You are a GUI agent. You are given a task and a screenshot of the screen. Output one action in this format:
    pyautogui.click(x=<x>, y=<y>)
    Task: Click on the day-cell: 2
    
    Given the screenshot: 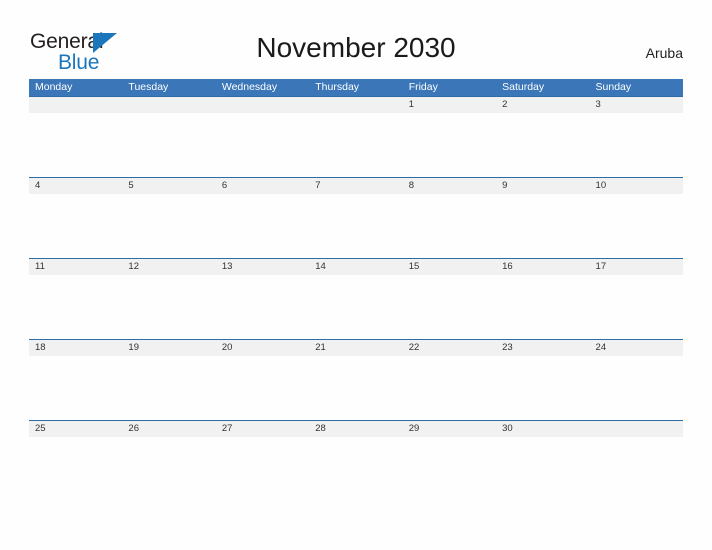 What is the action you would take?
    pyautogui.click(x=542, y=105)
    